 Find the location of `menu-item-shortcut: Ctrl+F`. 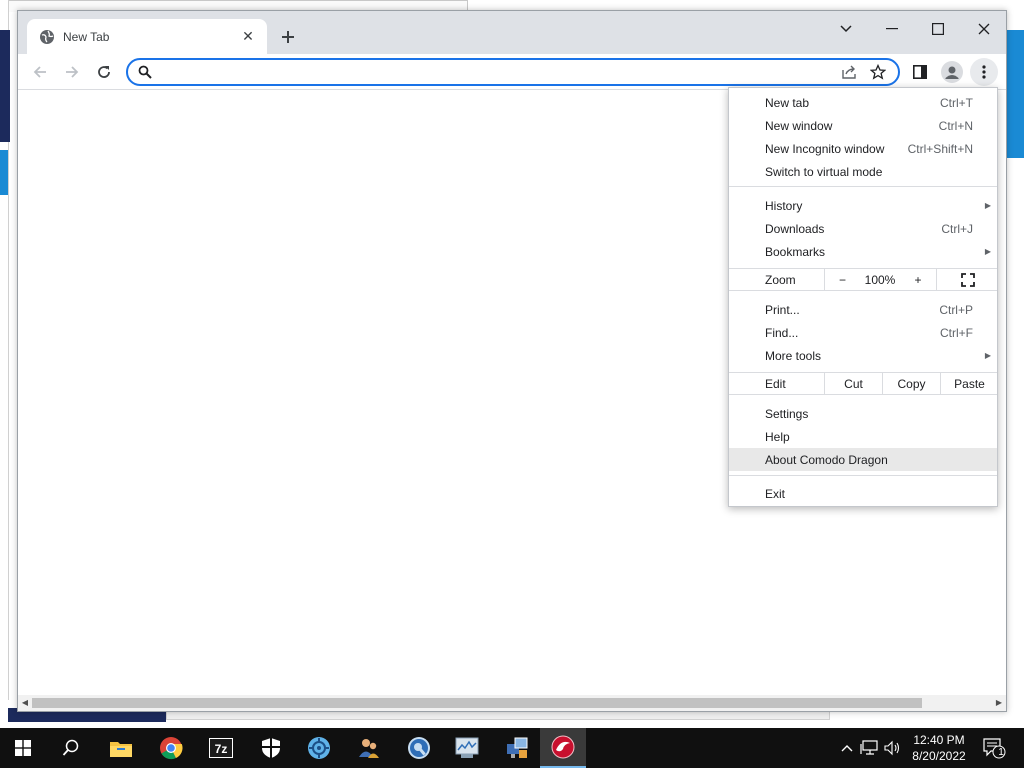

menu-item-shortcut: Ctrl+F is located at coordinates (956, 332).